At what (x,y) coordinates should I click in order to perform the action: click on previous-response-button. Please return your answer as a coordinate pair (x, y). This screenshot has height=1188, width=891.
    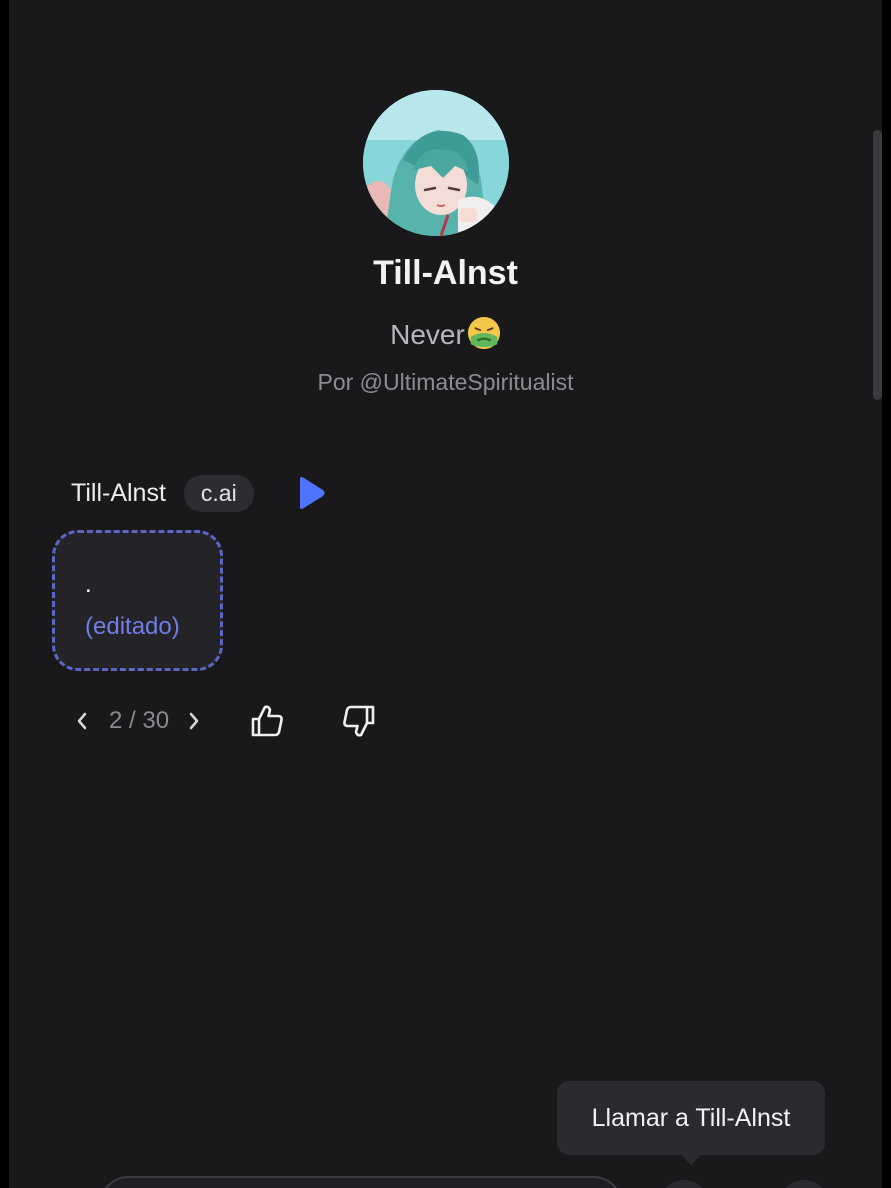
    Looking at the image, I should click on (82, 721).